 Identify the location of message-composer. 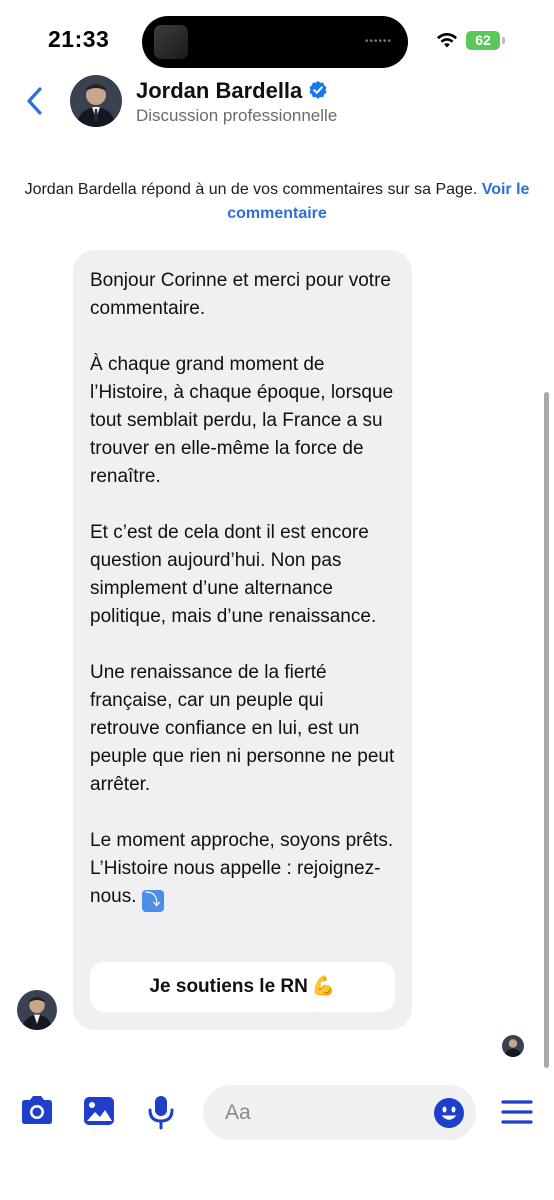
(277, 1112).